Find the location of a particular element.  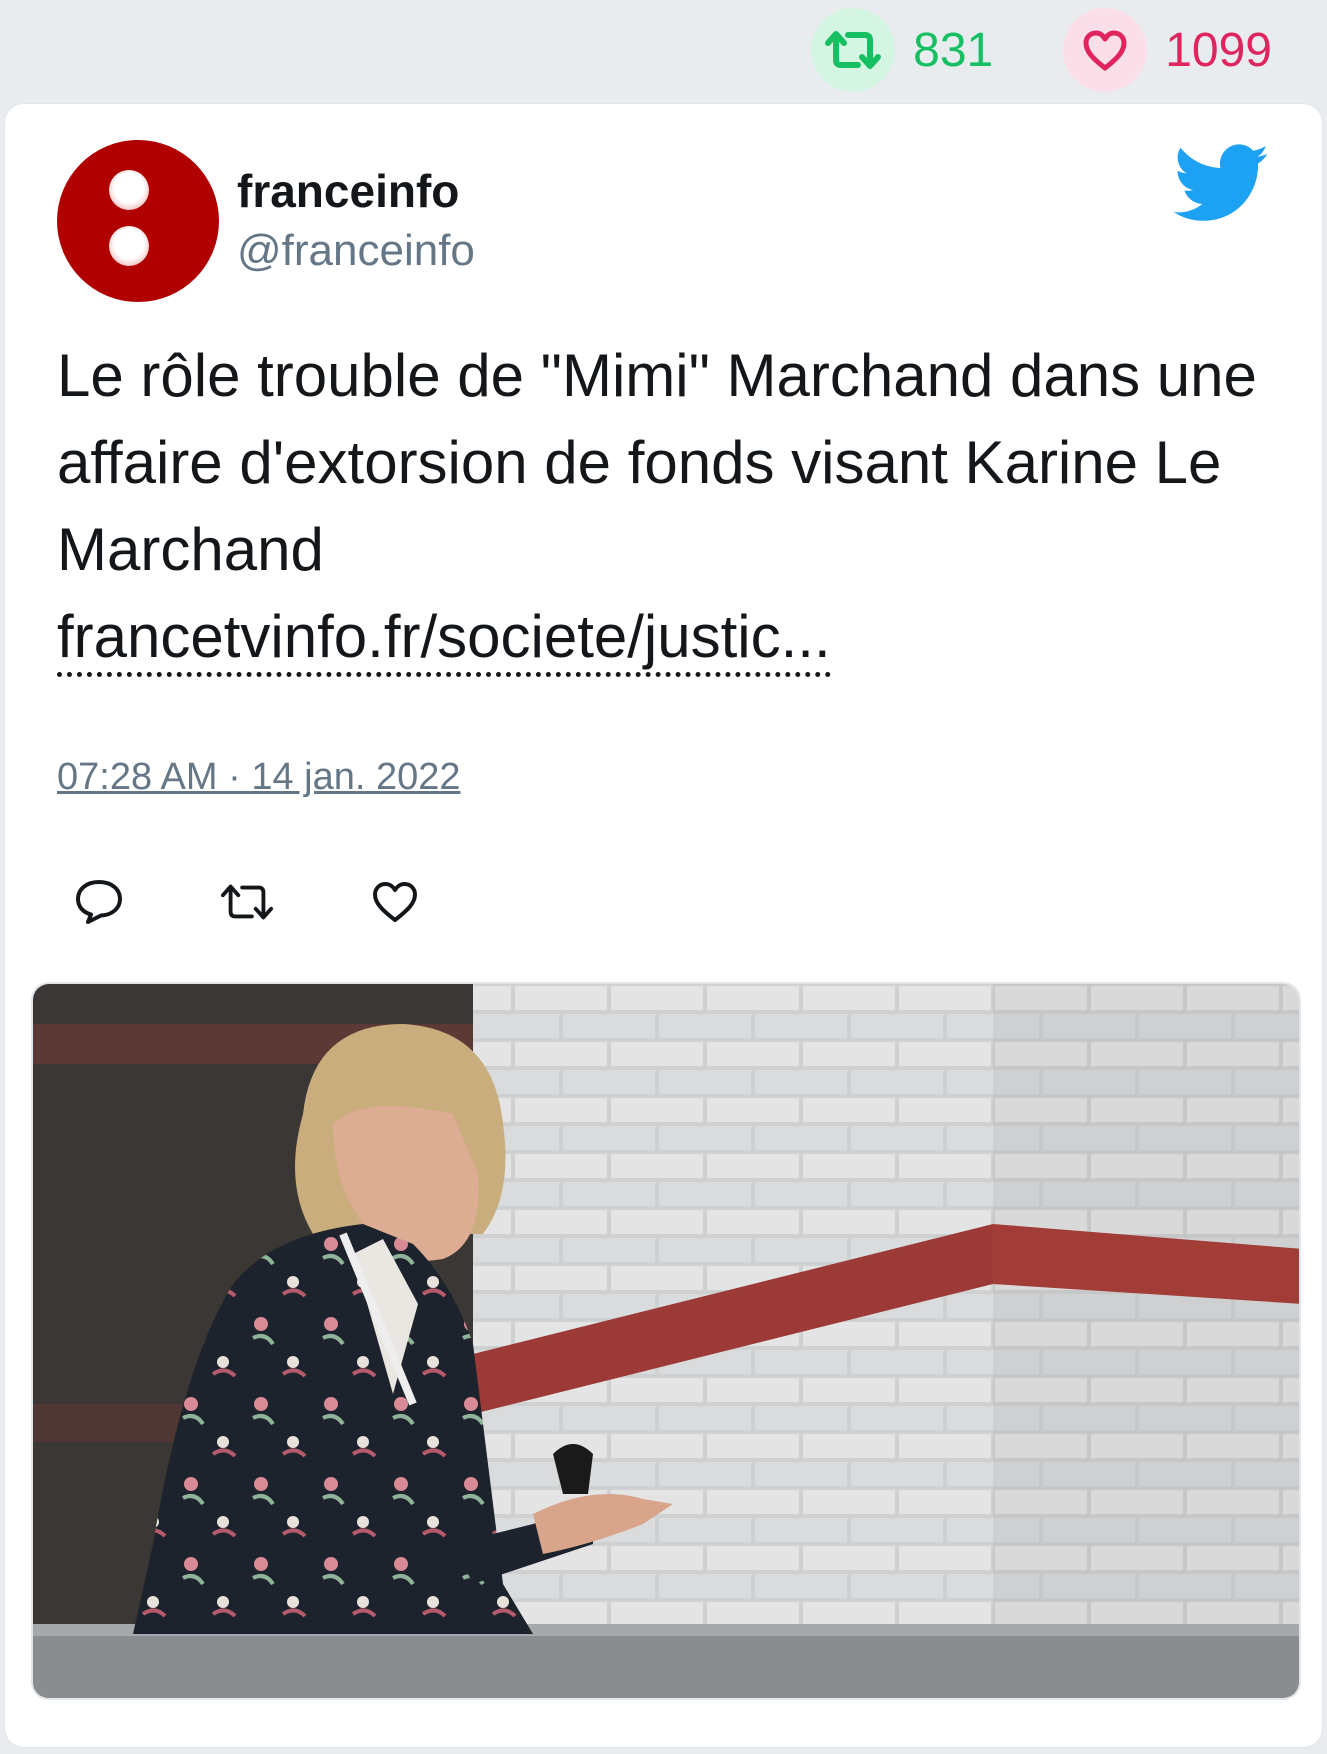

like-button is located at coordinates (395, 902).